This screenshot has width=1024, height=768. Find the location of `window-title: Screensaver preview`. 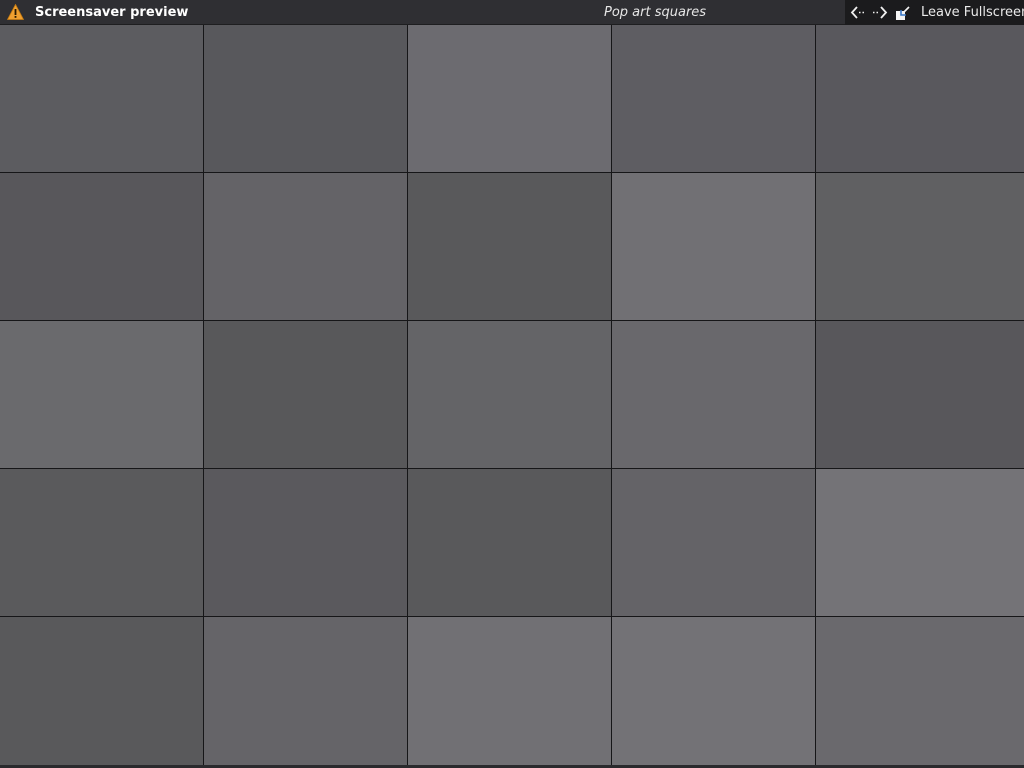

window-title: Screensaver preview is located at coordinates (112, 12).